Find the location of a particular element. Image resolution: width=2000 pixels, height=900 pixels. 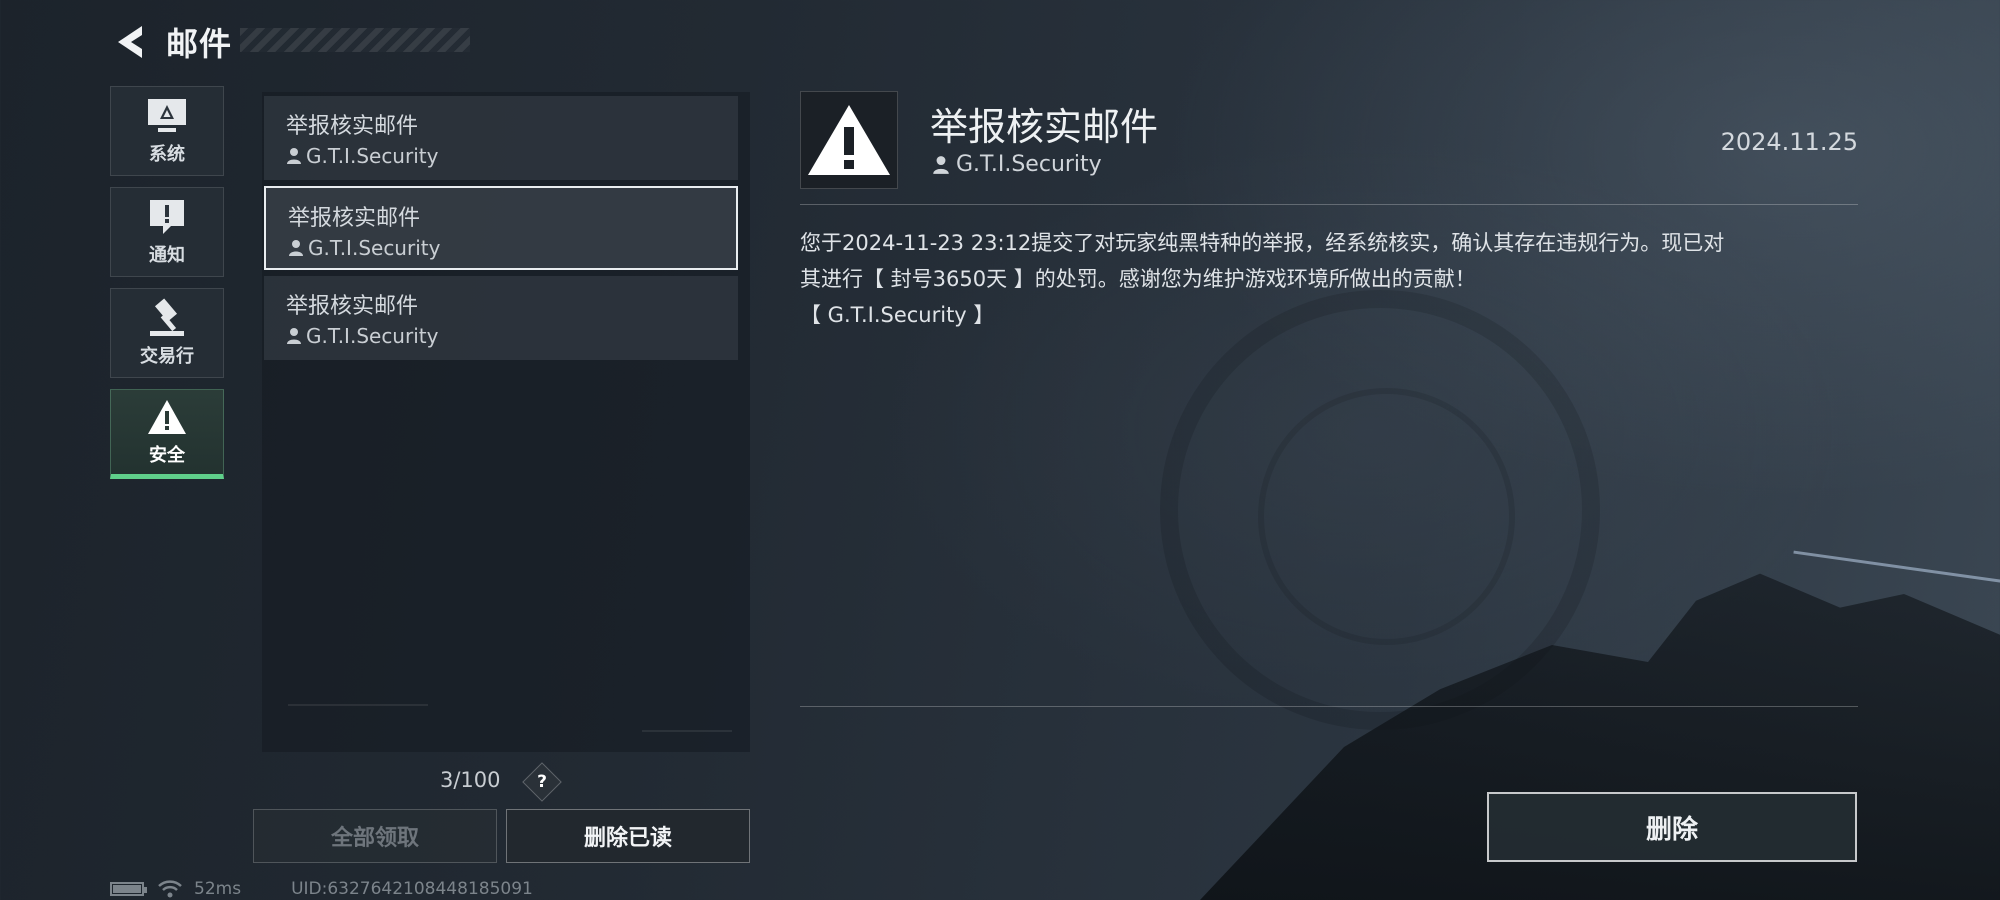

sidebar-item-label: 安全 is located at coordinates (167, 455).